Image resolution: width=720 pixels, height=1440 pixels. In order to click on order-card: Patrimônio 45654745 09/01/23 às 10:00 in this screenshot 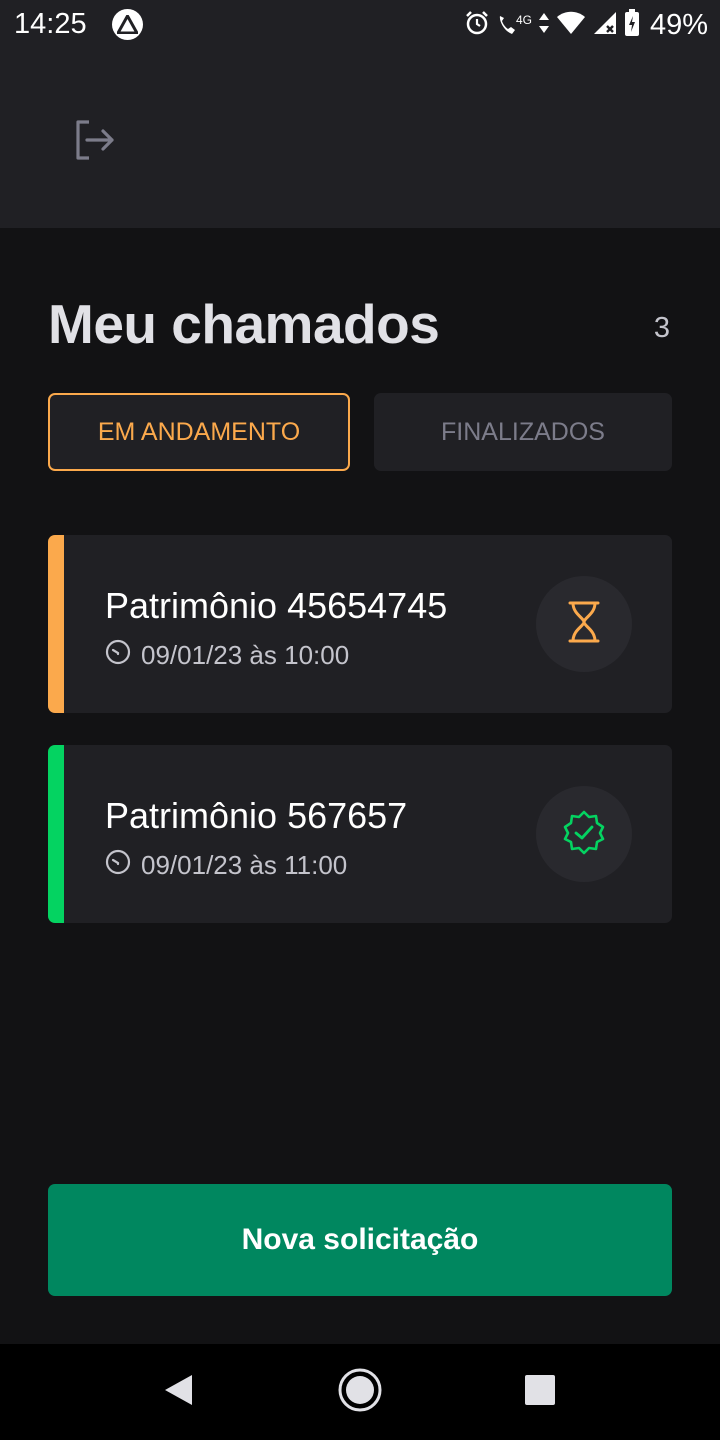, I will do `click(360, 624)`.